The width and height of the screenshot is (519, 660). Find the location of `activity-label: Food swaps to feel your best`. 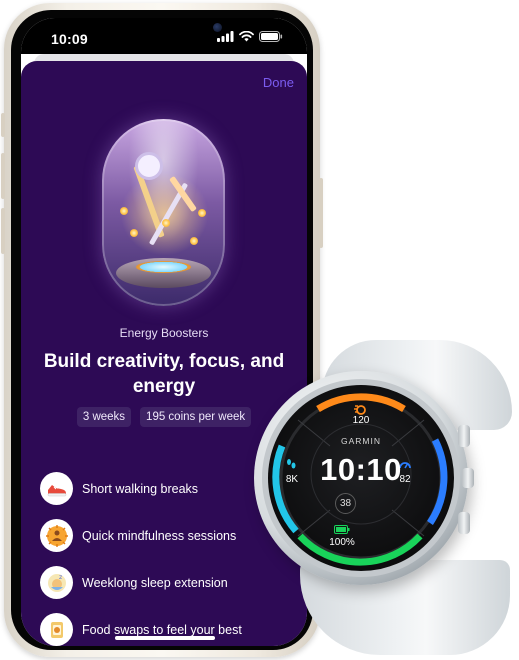

activity-label: Food swaps to feel your best is located at coordinates (162, 629).